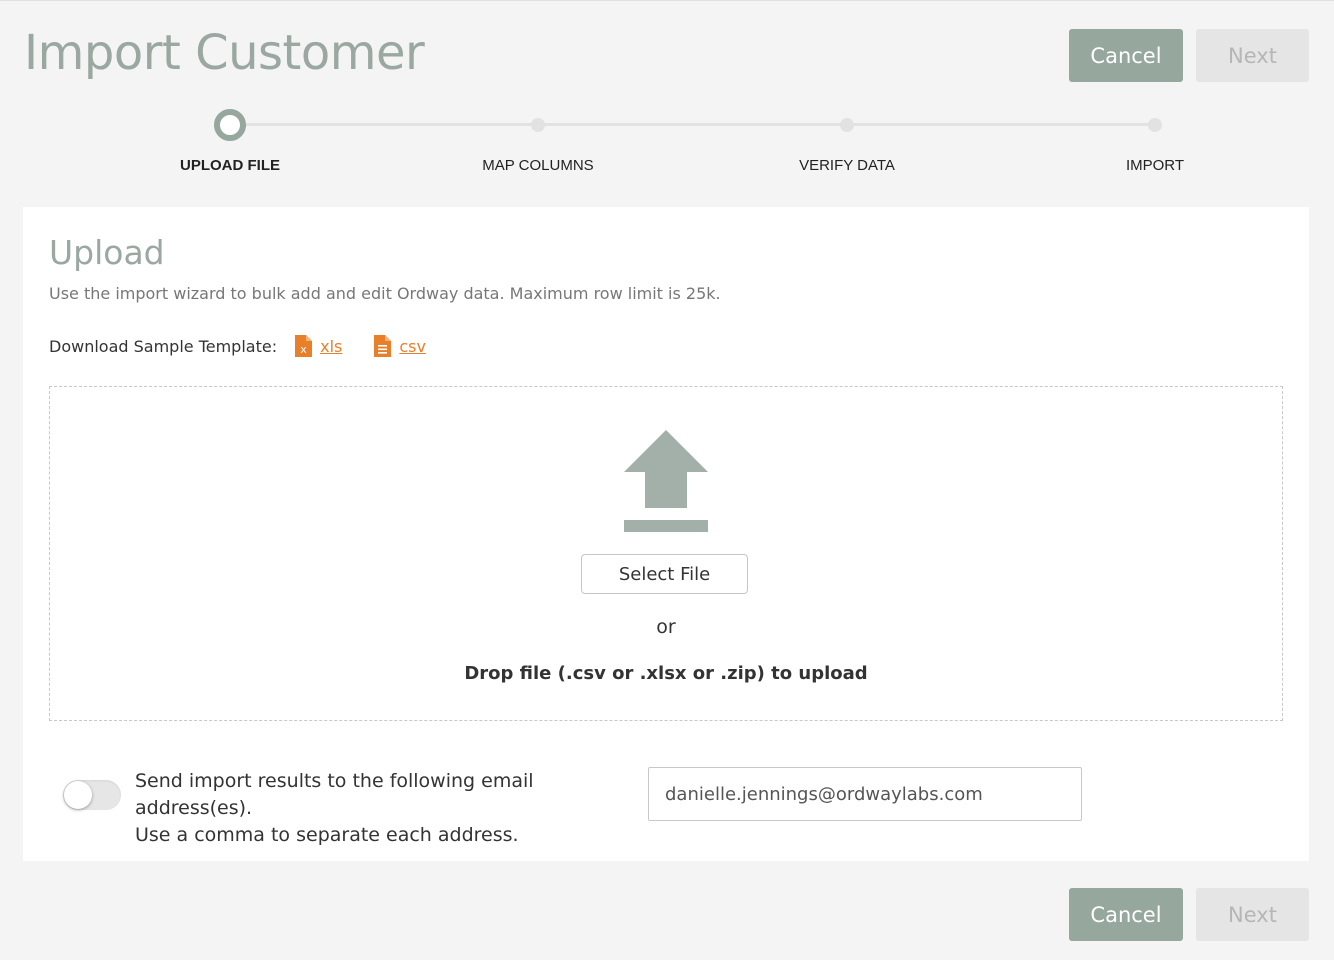  Describe the element at coordinates (230, 125) in the screenshot. I see `step-dot-upload-file` at that location.